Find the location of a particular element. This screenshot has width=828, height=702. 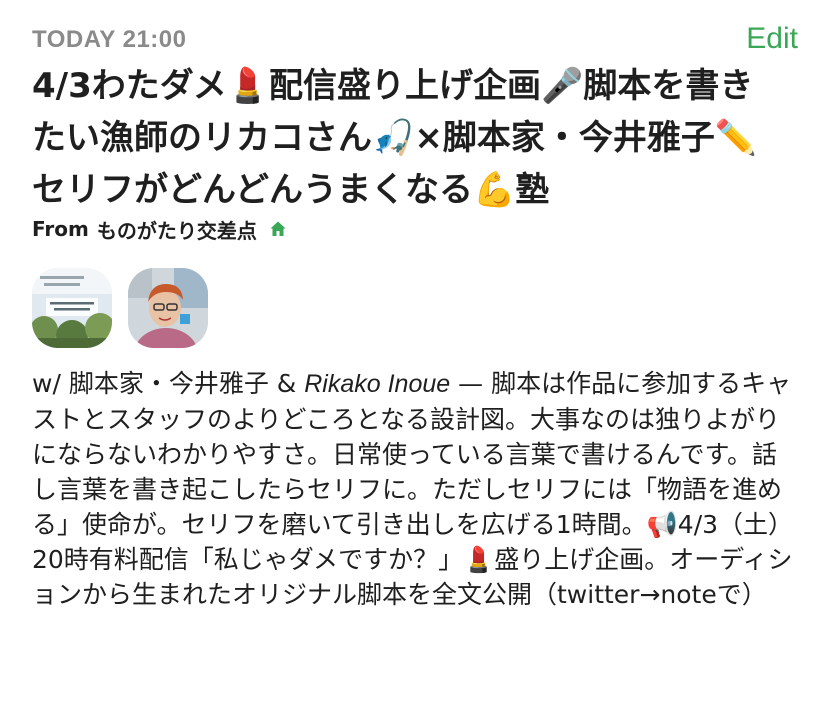

club-name-link: ものがたり交差点 is located at coordinates (177, 229).